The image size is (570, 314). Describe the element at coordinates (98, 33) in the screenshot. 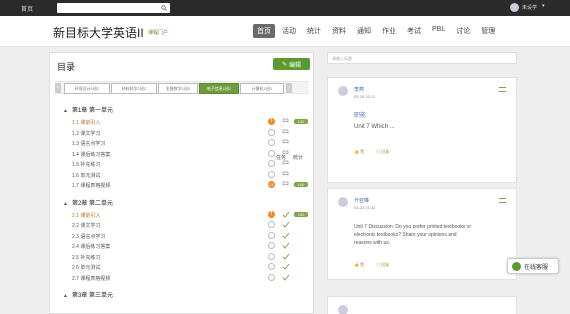

I see `course-title: 新目标大学英语II` at that location.